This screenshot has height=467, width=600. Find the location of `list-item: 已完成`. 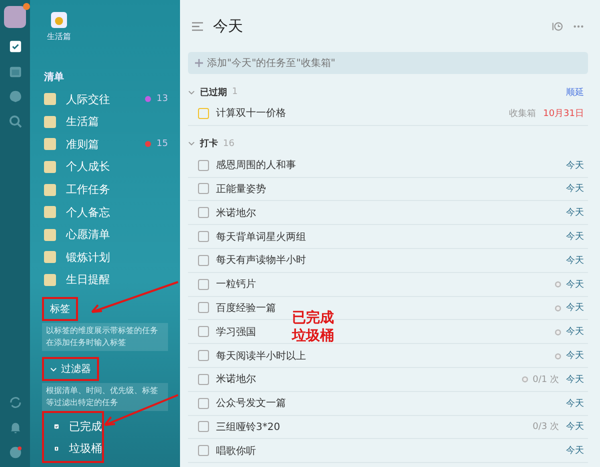

list-item: 已完成 is located at coordinates (73, 426).